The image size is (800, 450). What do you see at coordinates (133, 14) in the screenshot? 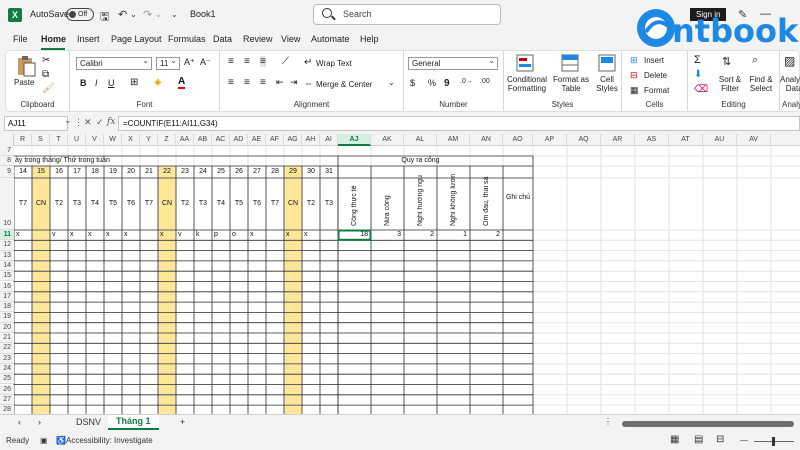
I see `undo-dropdown-icon: ⌄` at bounding box center [133, 14].